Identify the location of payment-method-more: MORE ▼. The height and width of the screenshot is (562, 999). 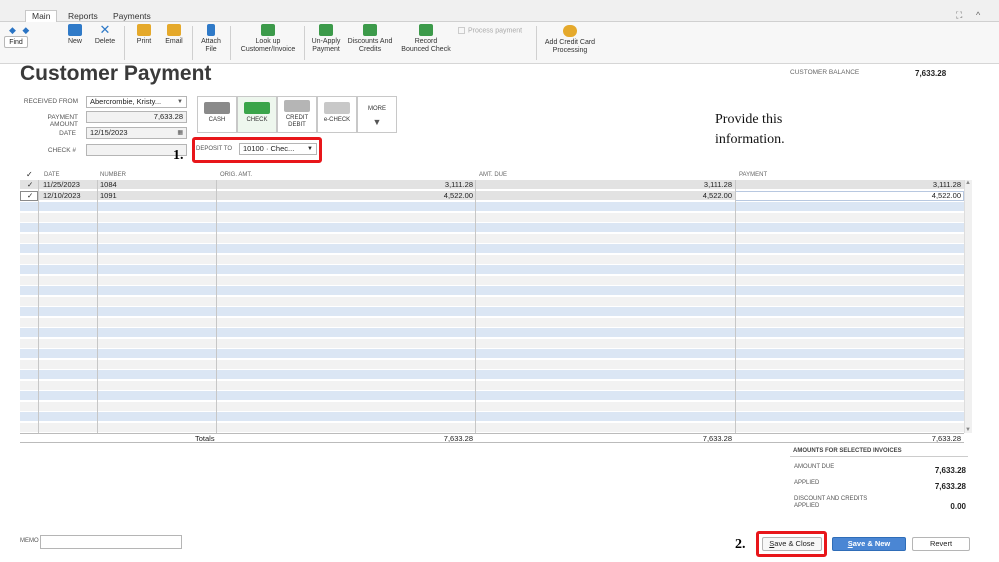
(377, 114).